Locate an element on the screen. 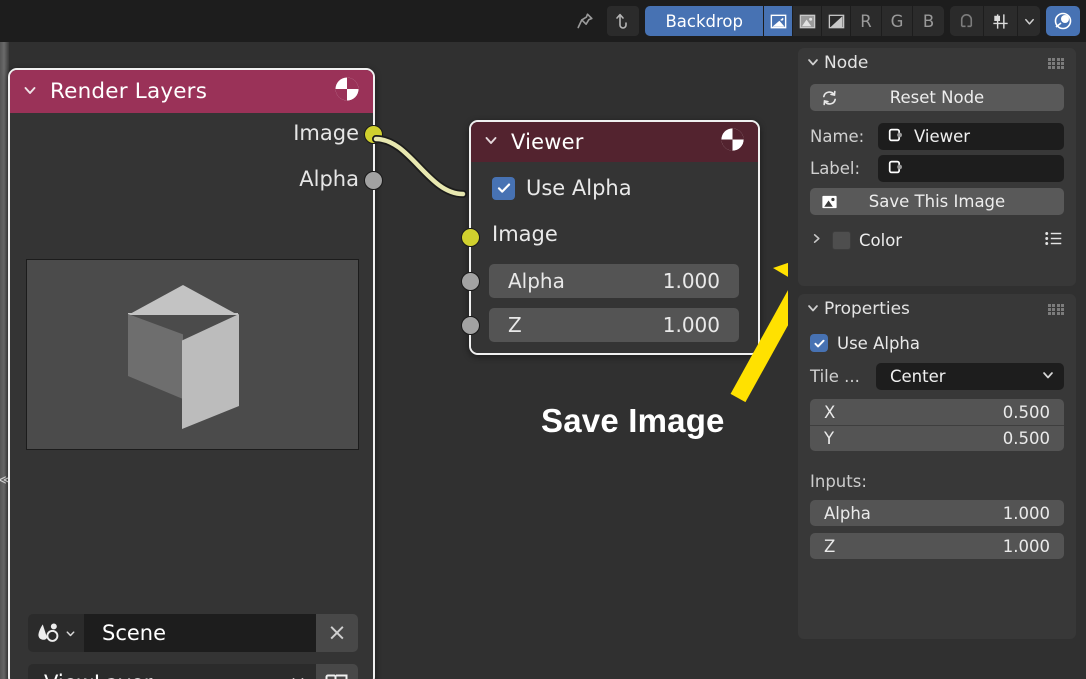  input-socket-alpha is located at coordinates (470, 281).